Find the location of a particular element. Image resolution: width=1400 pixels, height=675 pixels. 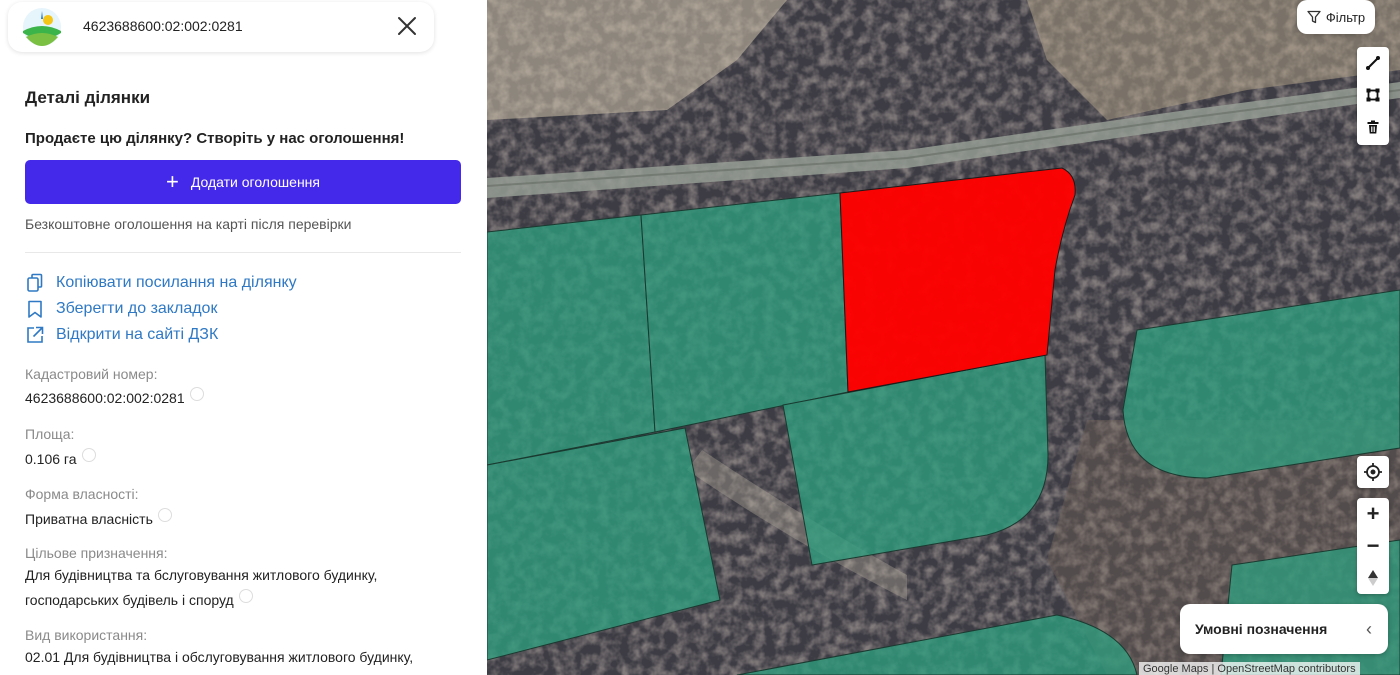

purpose-text-line2: господарських будівель і споруд is located at coordinates (129, 600).